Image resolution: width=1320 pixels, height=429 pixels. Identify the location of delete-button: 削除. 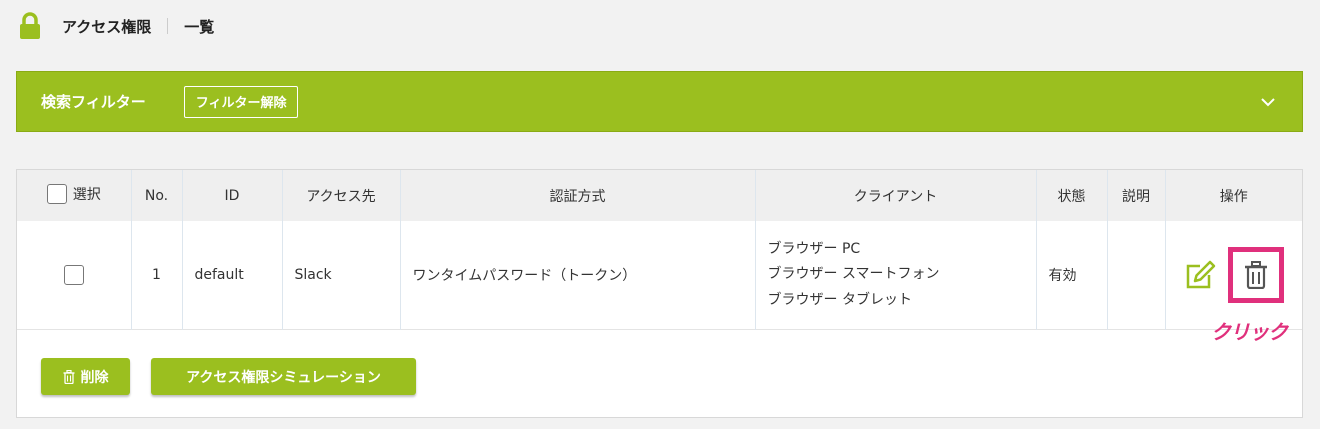
(85, 376).